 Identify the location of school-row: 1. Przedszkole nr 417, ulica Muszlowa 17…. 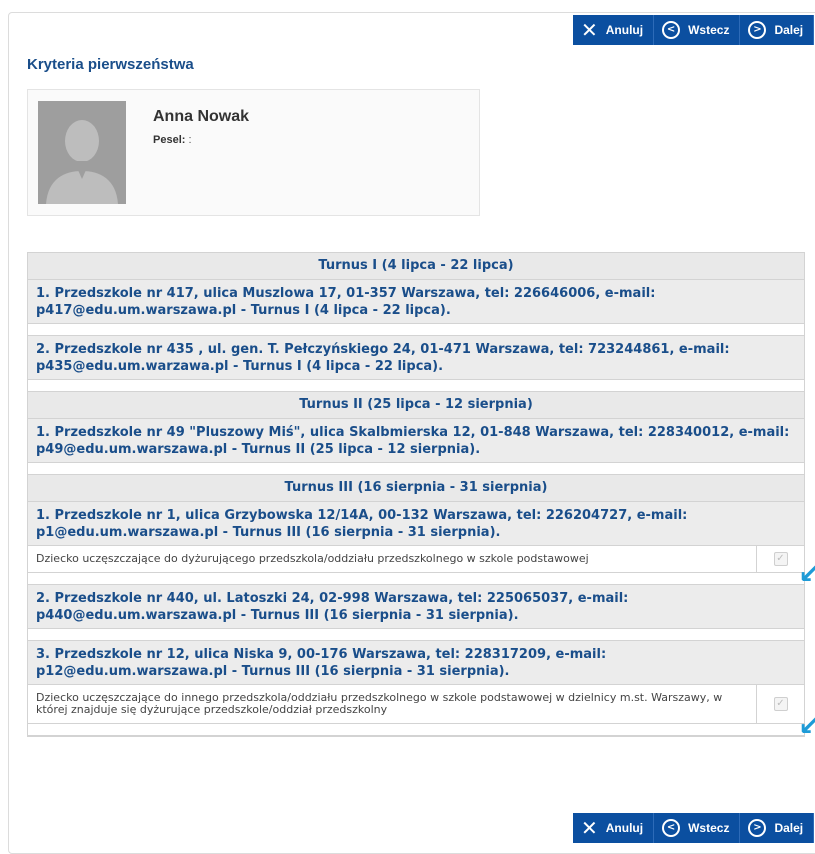
(416, 302).